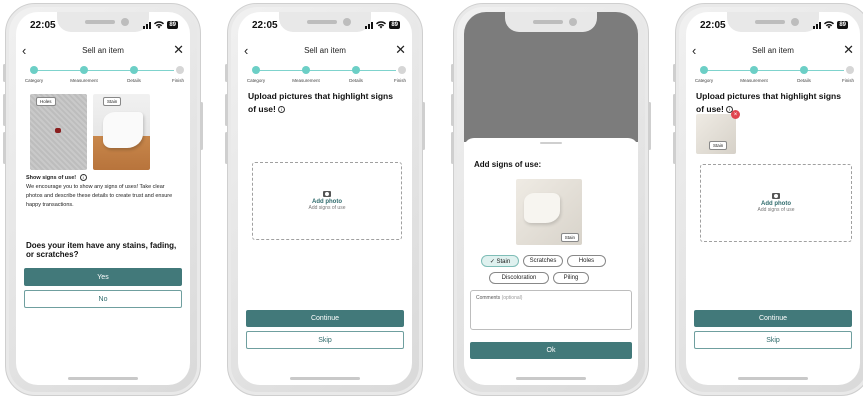 This screenshot has width=863, height=398. What do you see at coordinates (543, 261) in the screenshot?
I see `chip-scratches: Scratches` at bounding box center [543, 261].